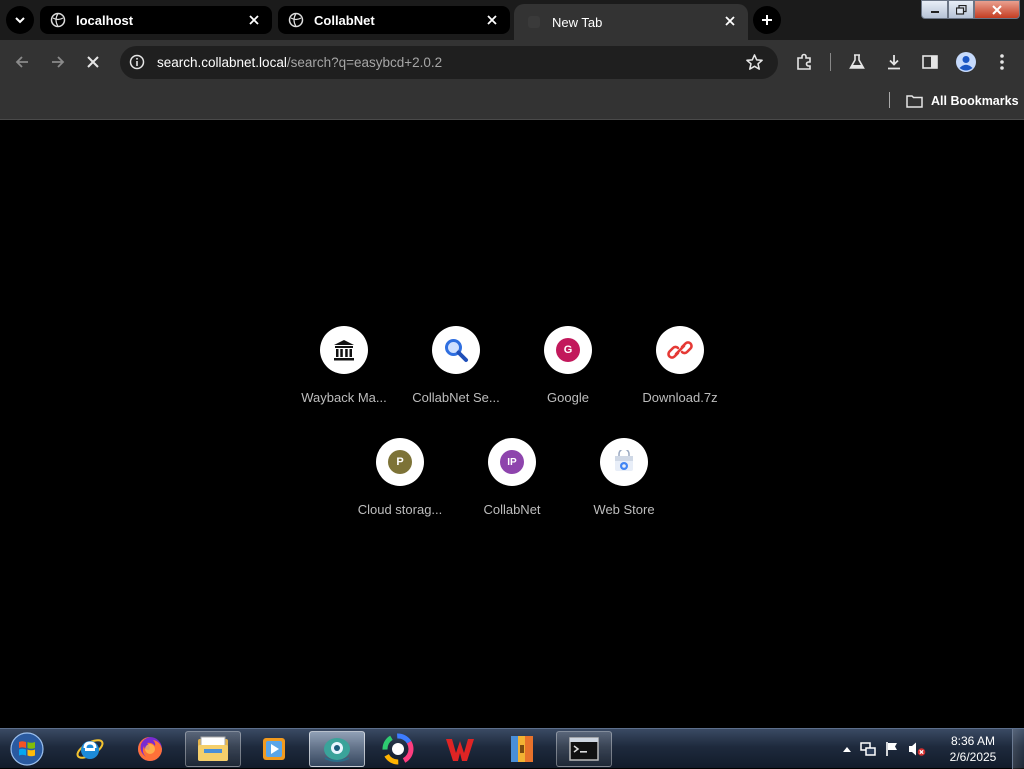 This screenshot has width=1024, height=769. Describe the element at coordinates (213, 749) in the screenshot. I see `taskbar-file-explorer` at that location.